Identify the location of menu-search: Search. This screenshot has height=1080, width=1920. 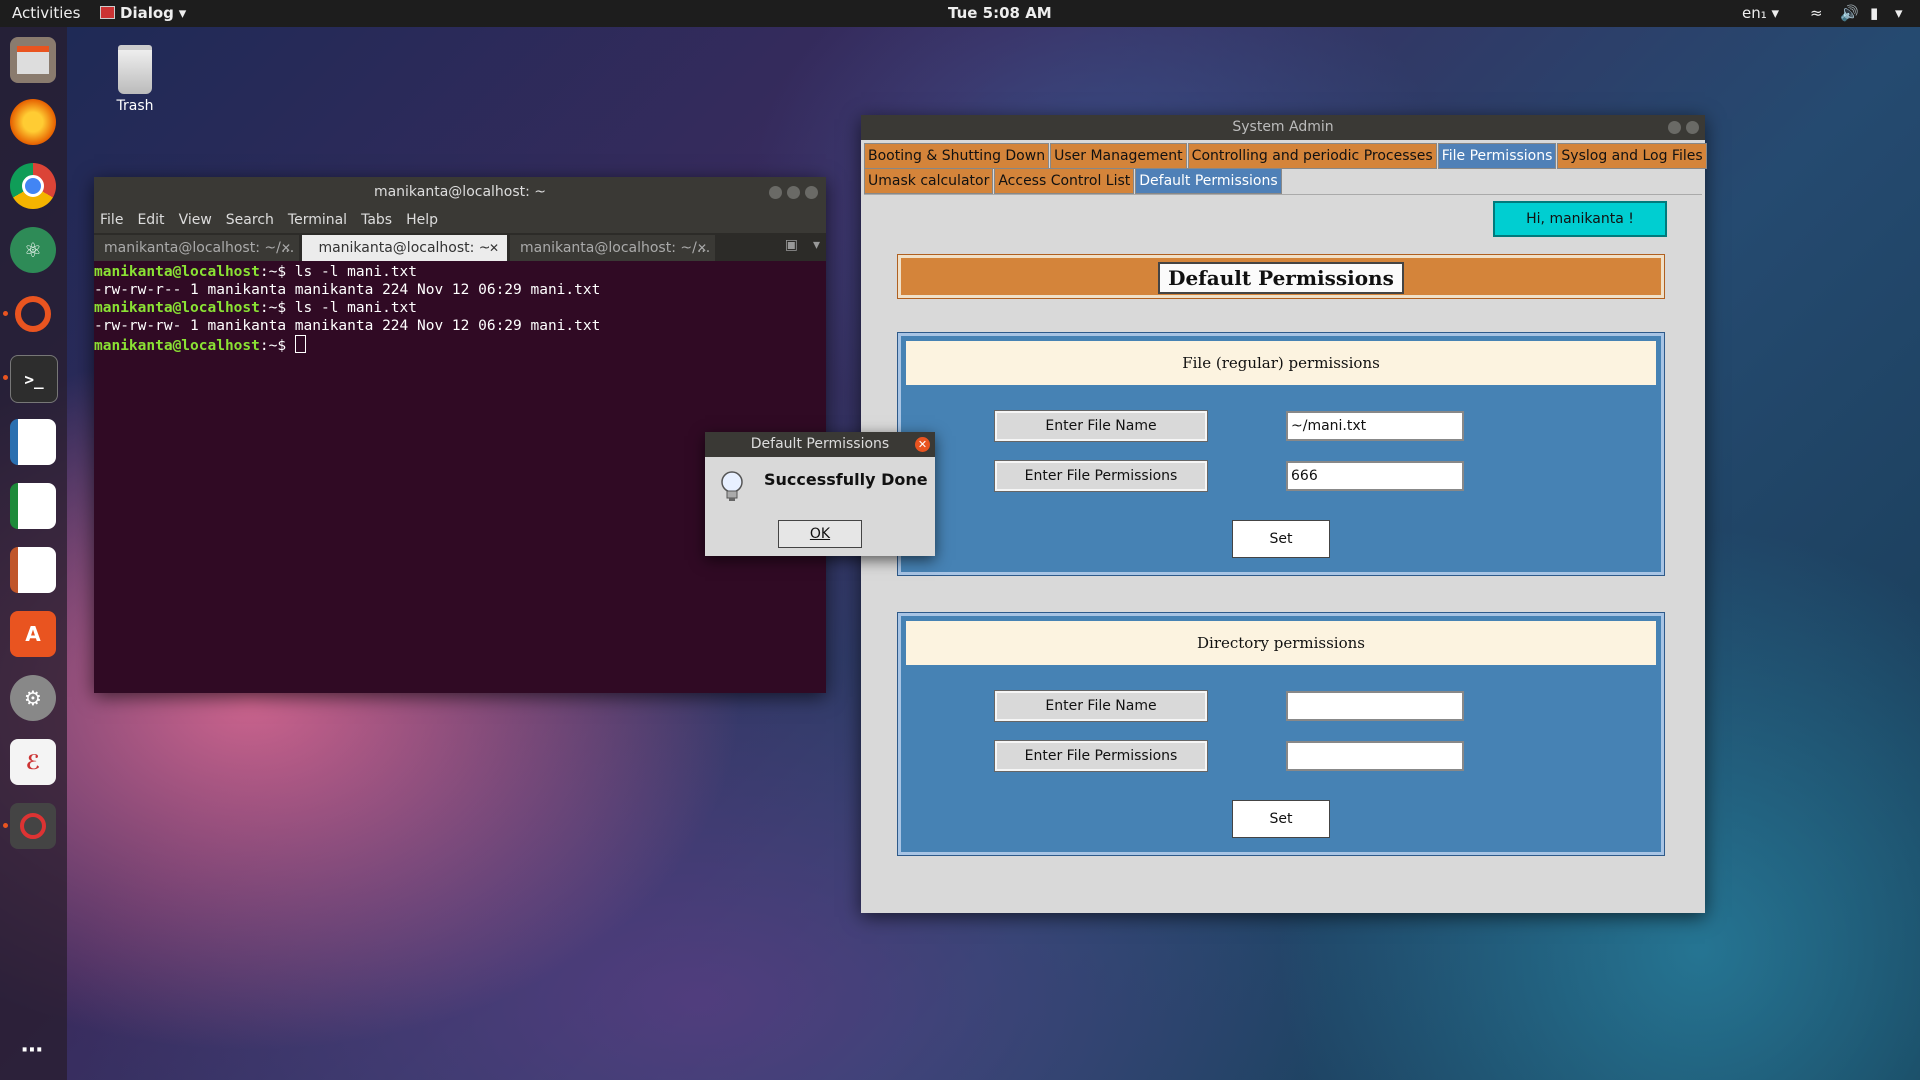
(250, 220).